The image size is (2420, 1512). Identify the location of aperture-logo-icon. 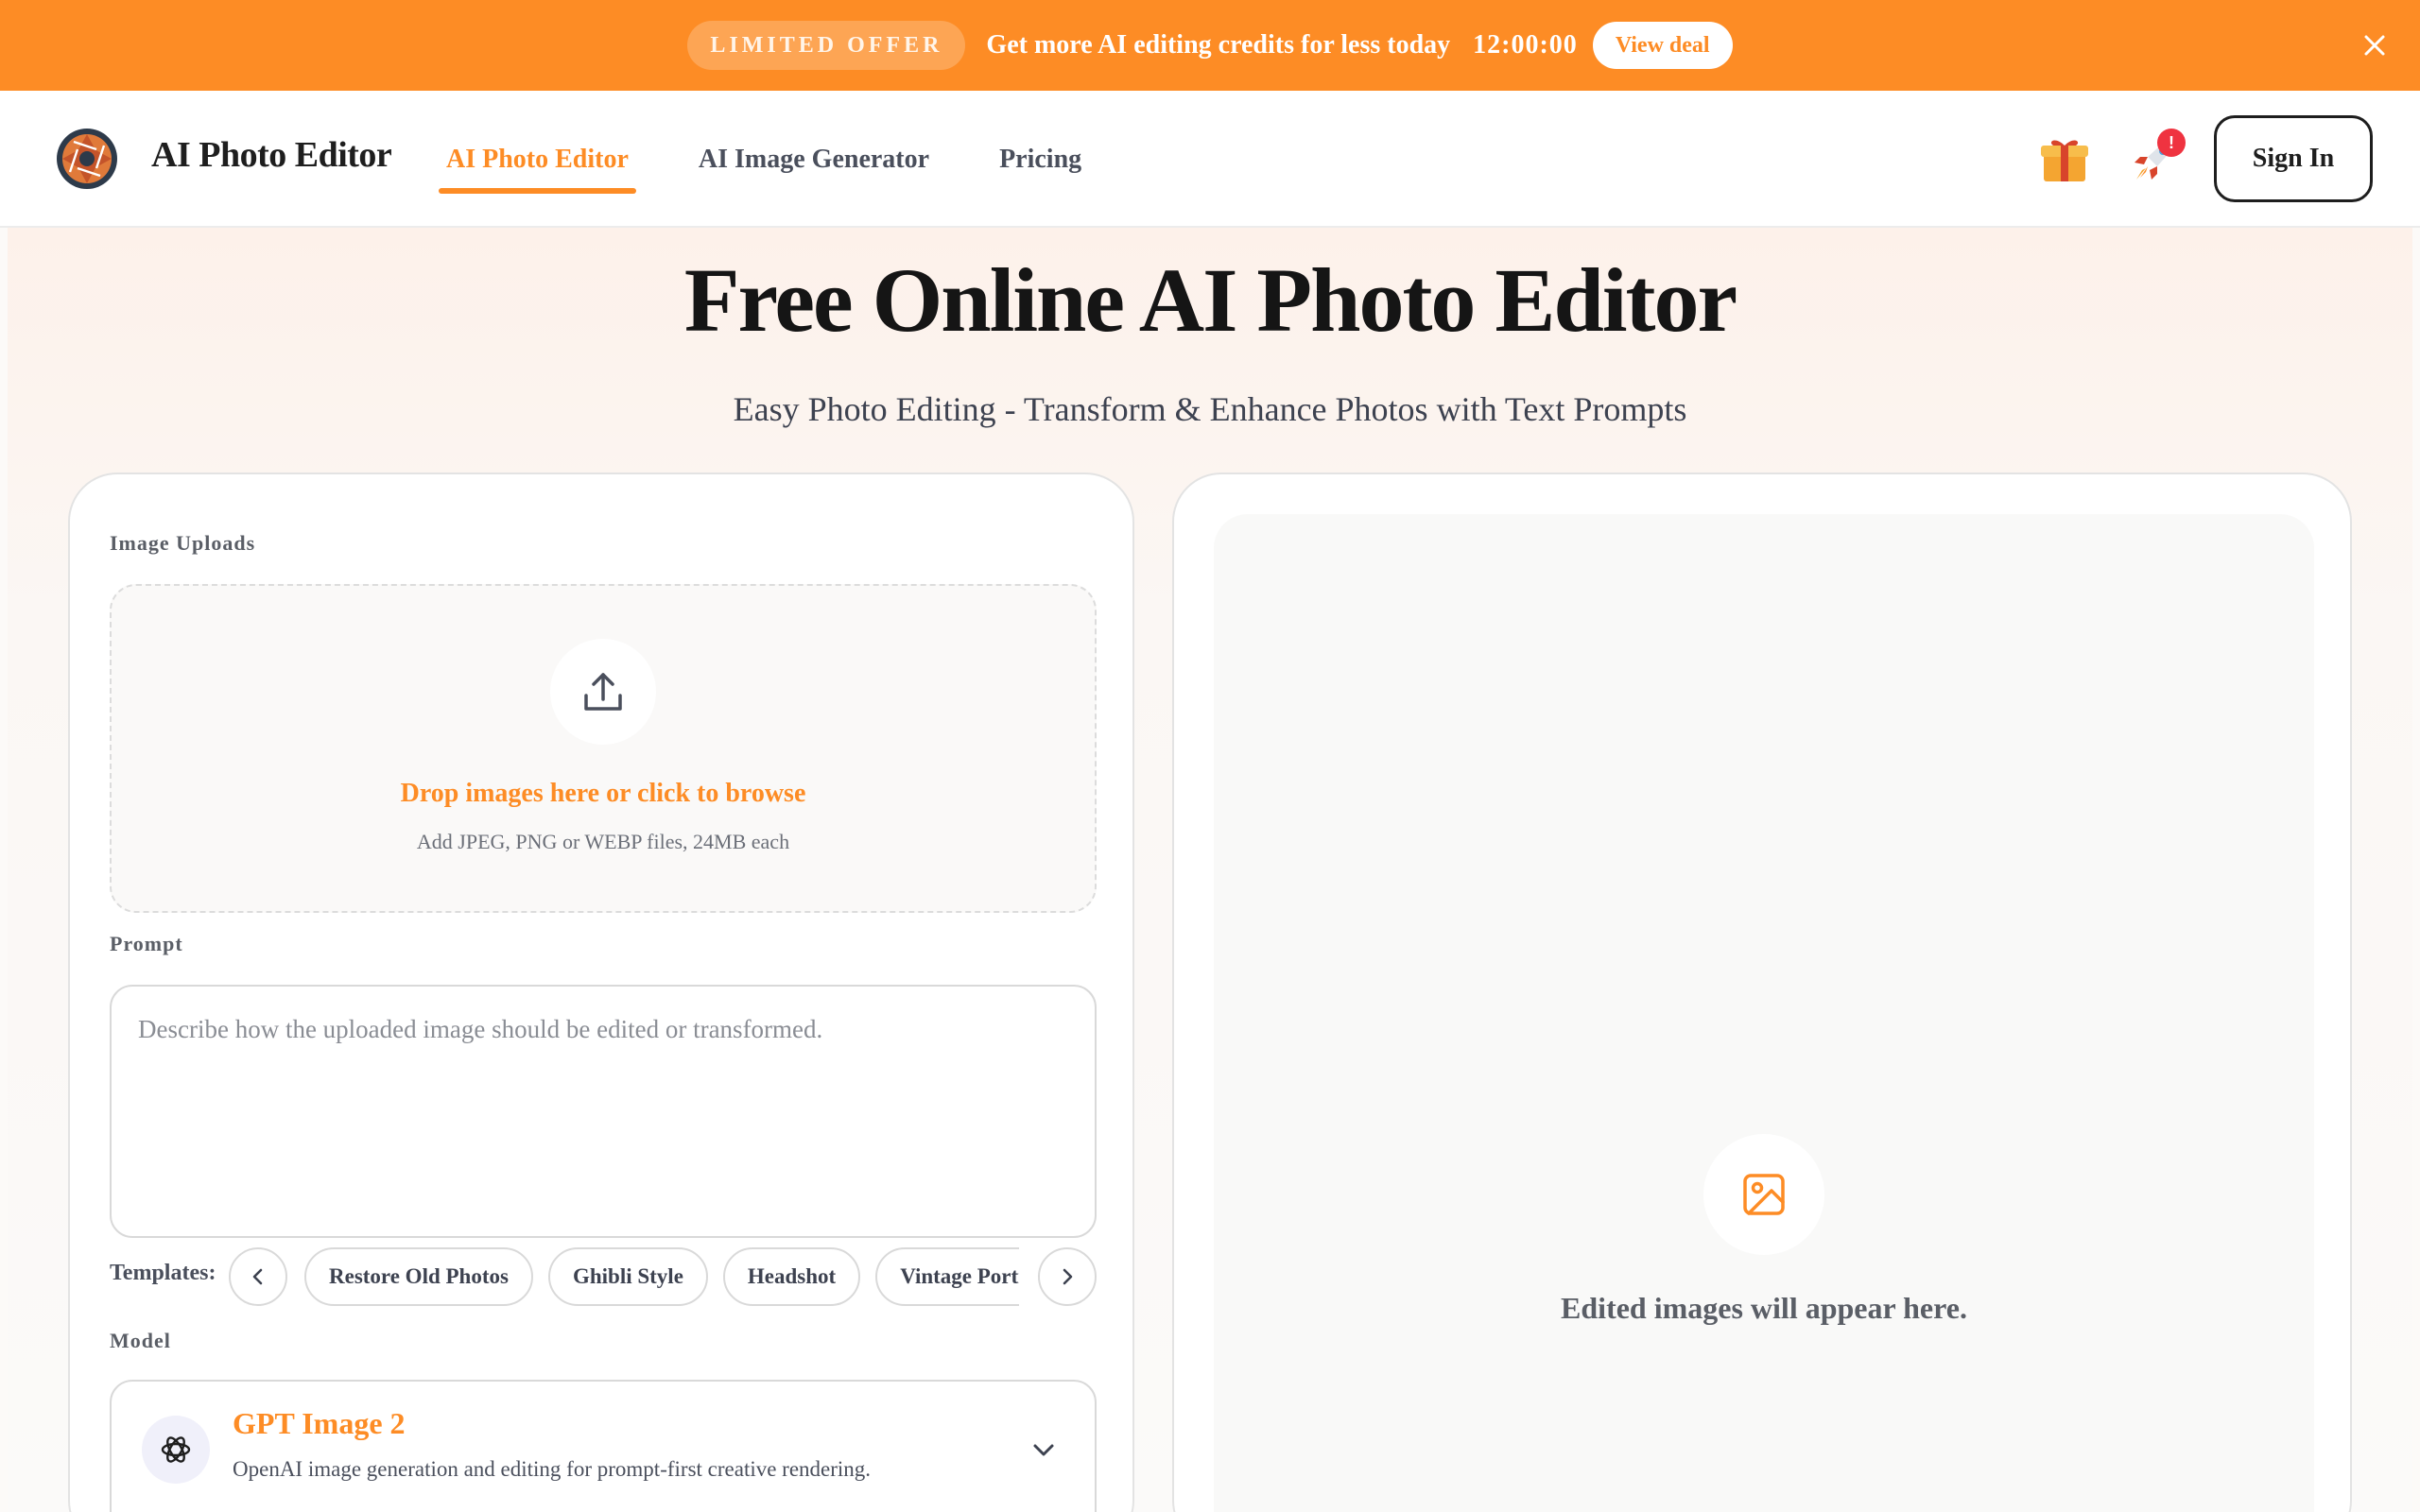
(87, 159).